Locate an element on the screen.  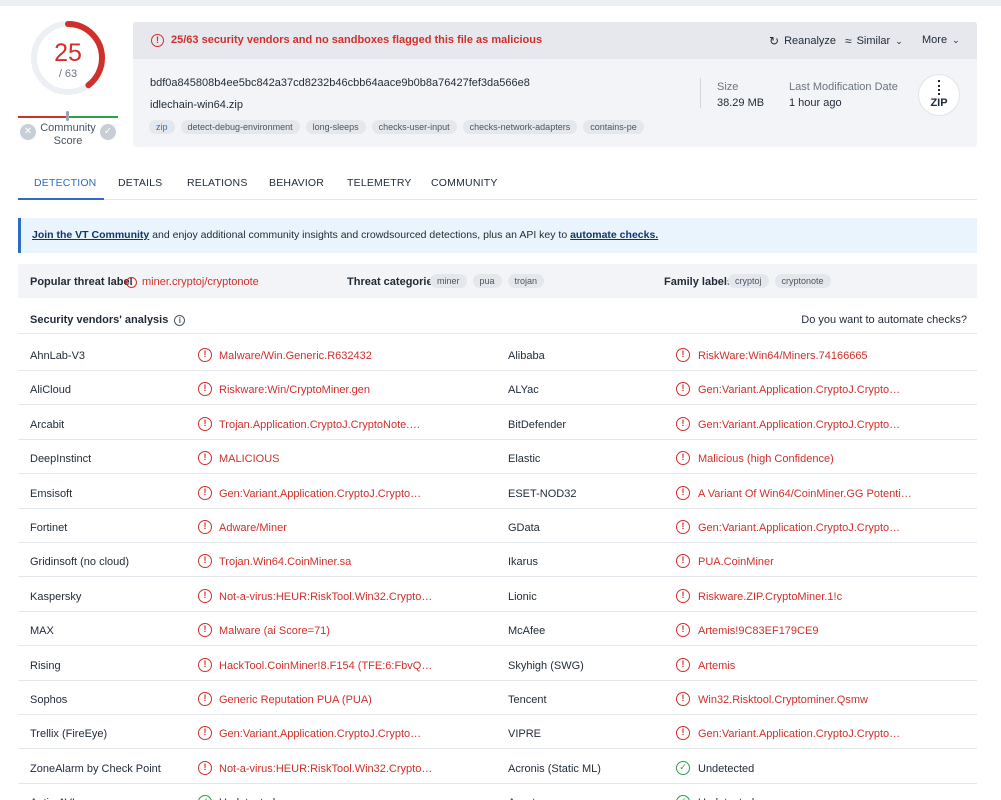
active-tab-indicator is located at coordinates (61, 199).